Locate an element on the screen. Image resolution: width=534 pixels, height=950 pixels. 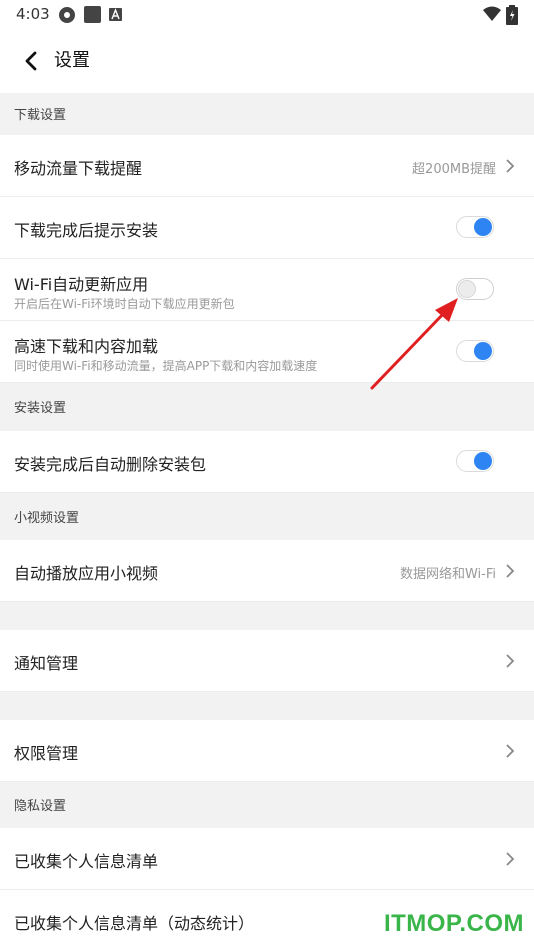
row-title: 安装完成后自动删除安装包 is located at coordinates (110, 464).